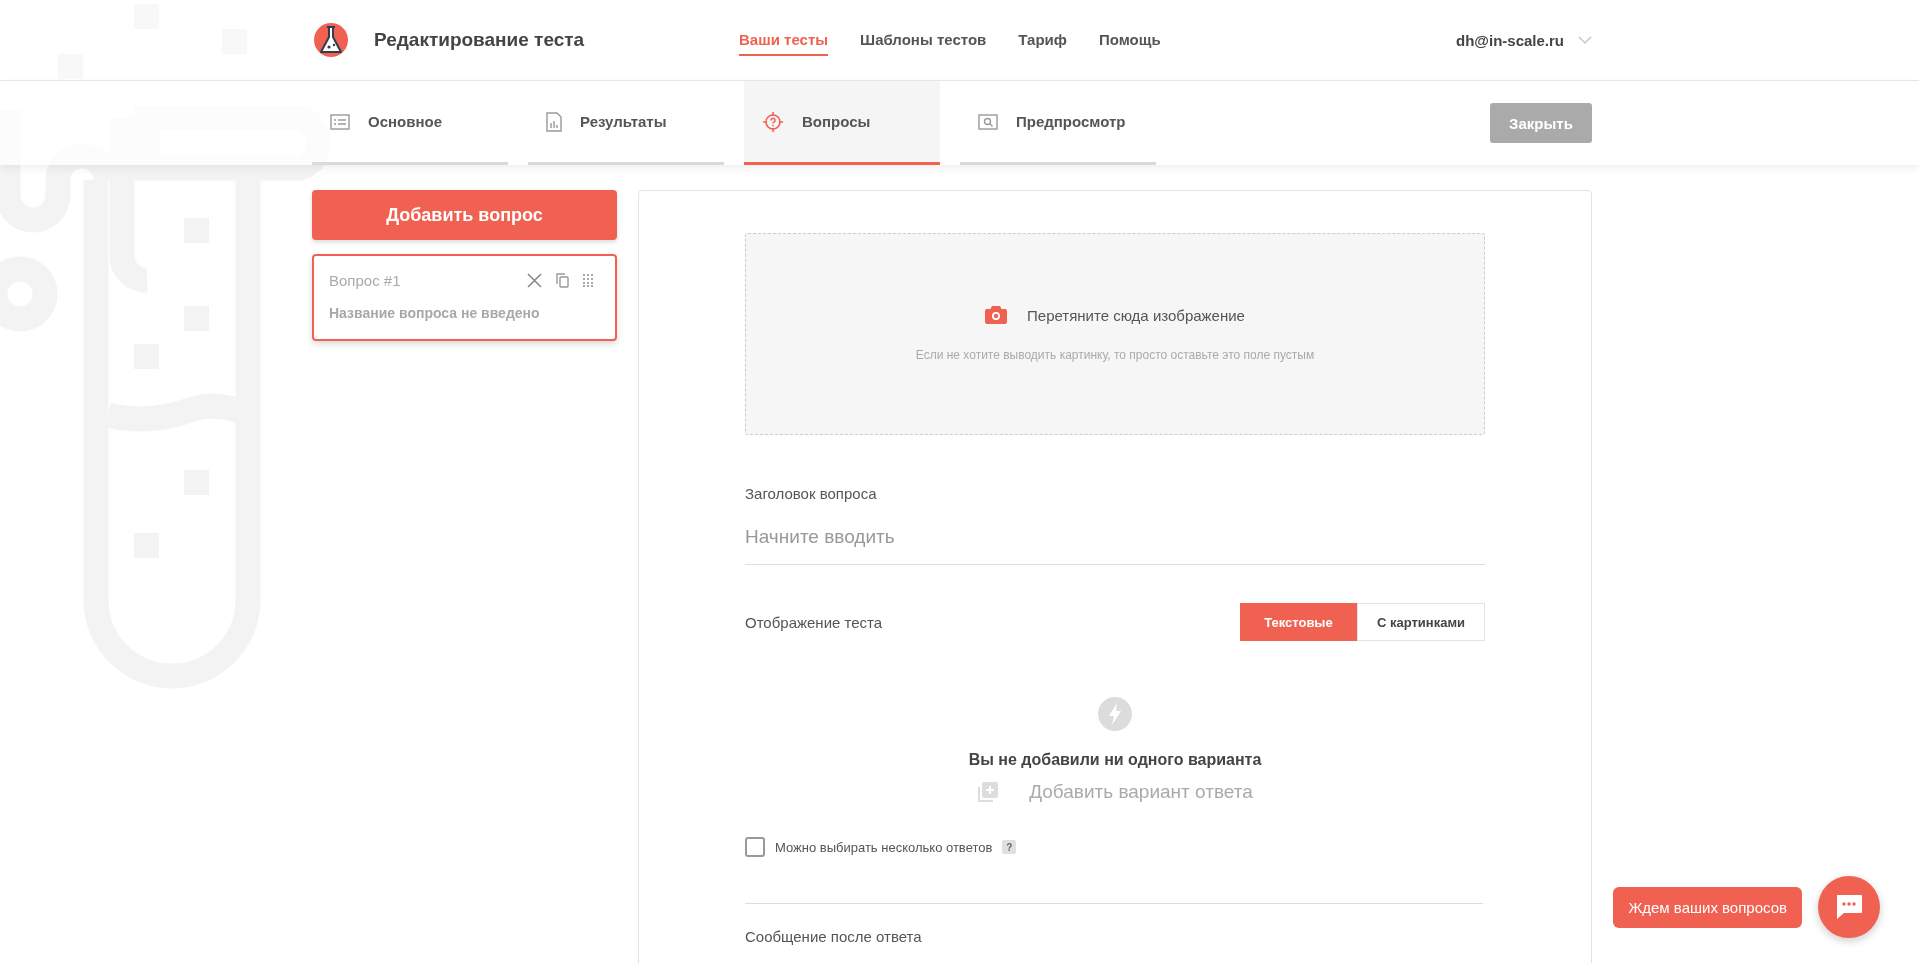 The height and width of the screenshot is (963, 1919). Describe the element at coordinates (996, 315) in the screenshot. I see `camera-icon` at that location.